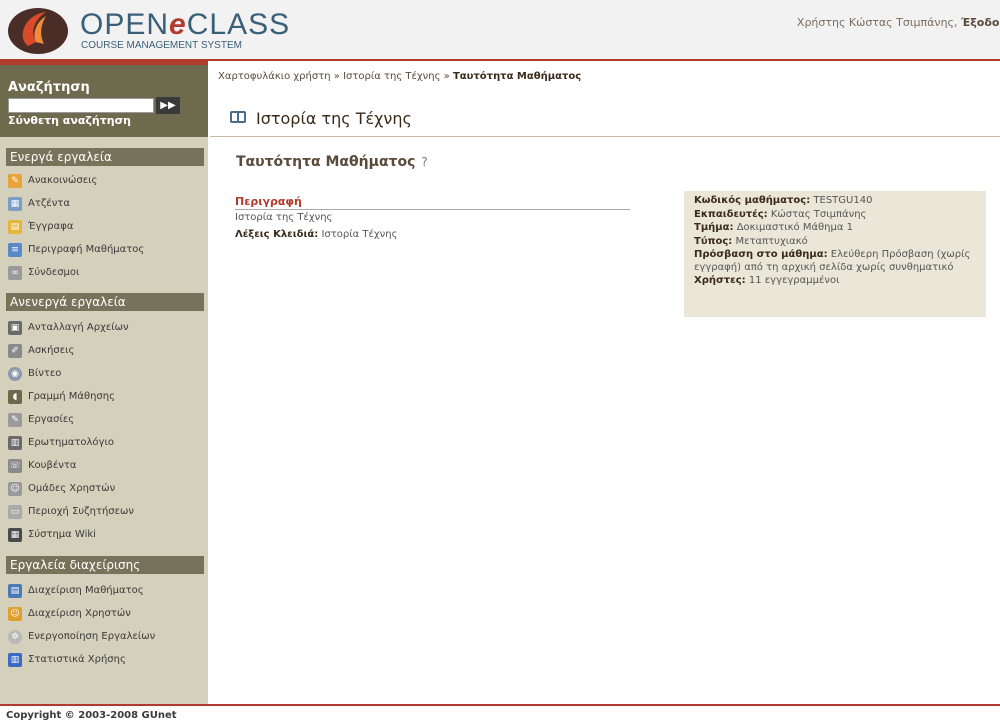 The image size is (1000, 722). Describe the element at coordinates (15, 535) in the screenshot. I see `wiki-icon: ▦` at that location.